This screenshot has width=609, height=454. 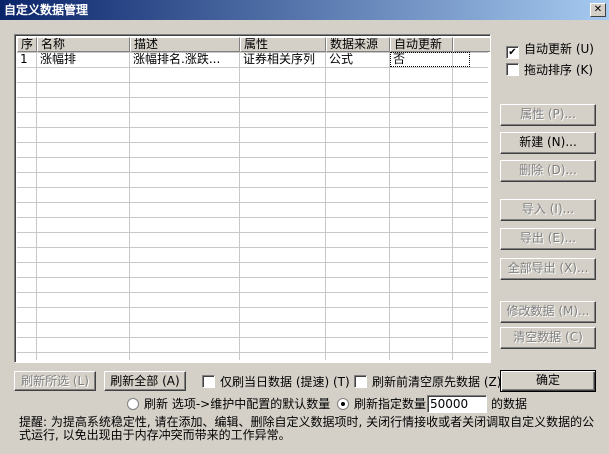 I want to click on refresh-specified-label: 刷新指定数量, so click(x=390, y=404).